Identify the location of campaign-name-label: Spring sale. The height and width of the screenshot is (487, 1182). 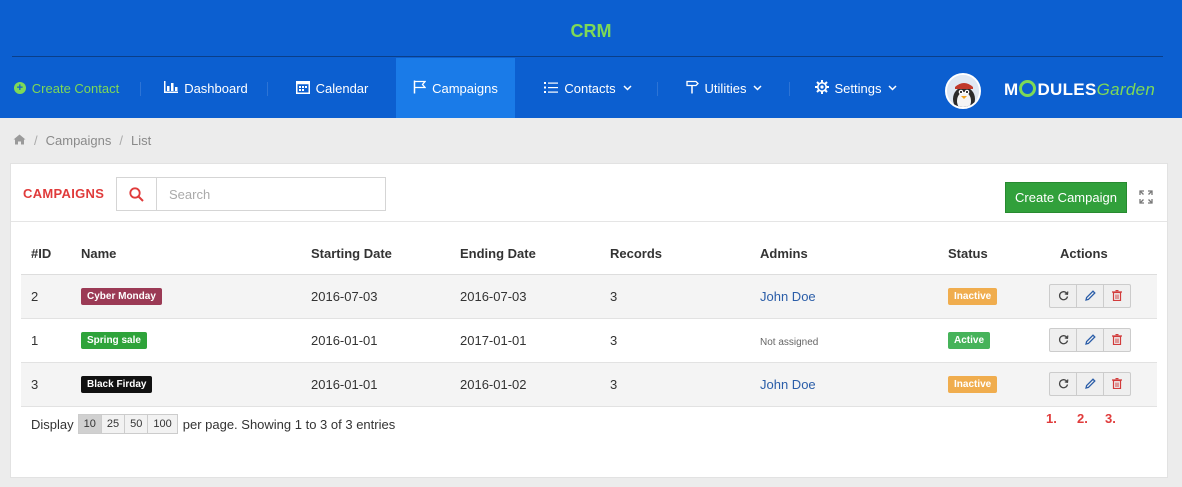
(114, 340).